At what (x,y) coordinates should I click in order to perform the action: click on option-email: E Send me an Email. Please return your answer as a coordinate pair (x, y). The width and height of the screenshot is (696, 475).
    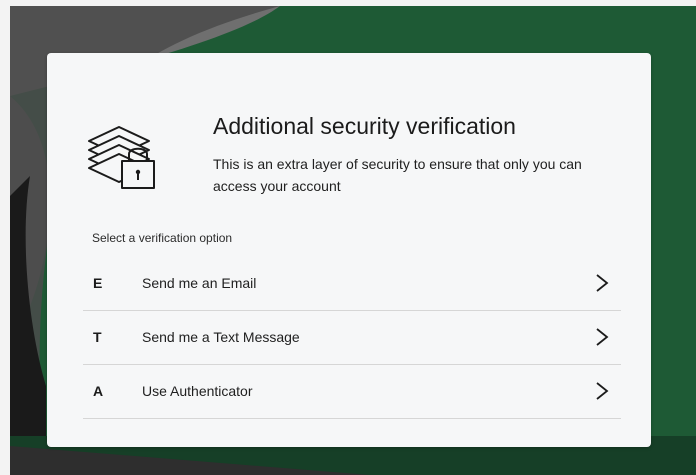
    Looking at the image, I should click on (352, 284).